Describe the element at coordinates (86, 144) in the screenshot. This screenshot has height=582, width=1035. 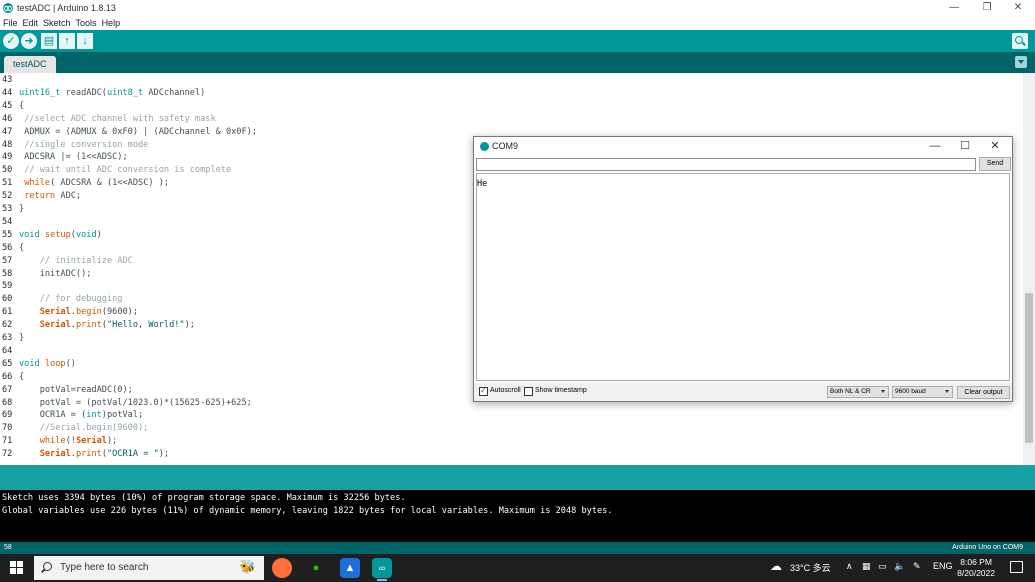
I see `code-text: //single conversion mode` at that location.